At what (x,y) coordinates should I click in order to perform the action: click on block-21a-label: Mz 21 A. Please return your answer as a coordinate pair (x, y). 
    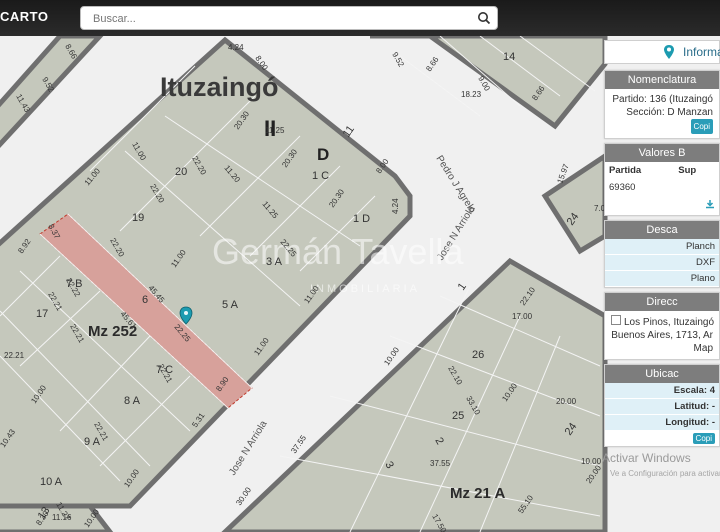
    Looking at the image, I should click on (477, 493).